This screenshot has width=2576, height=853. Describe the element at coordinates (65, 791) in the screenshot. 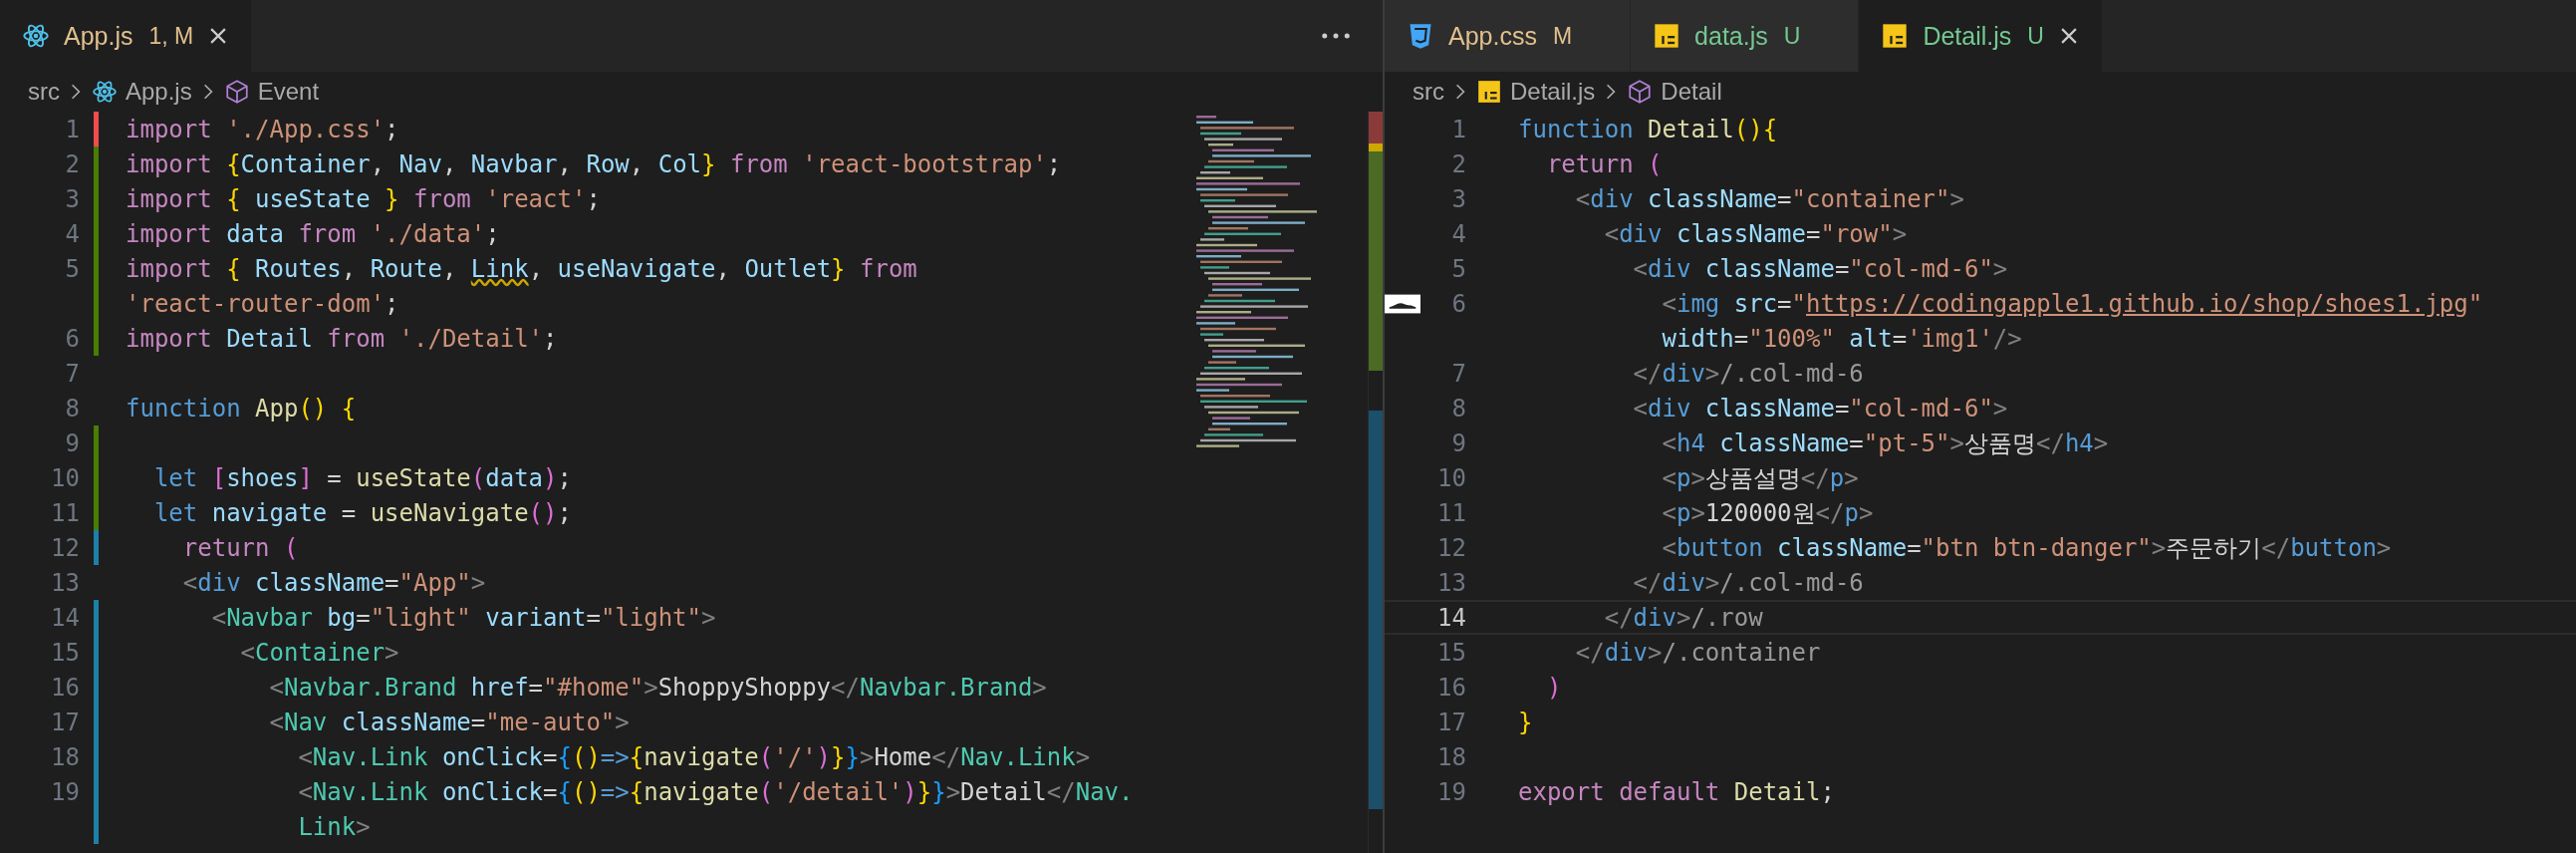

I see `line-number: 19` at that location.